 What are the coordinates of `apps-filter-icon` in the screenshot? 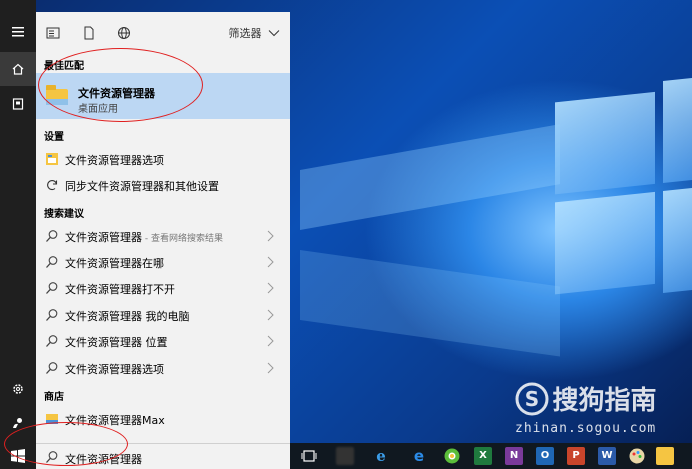 It's located at (53, 33).